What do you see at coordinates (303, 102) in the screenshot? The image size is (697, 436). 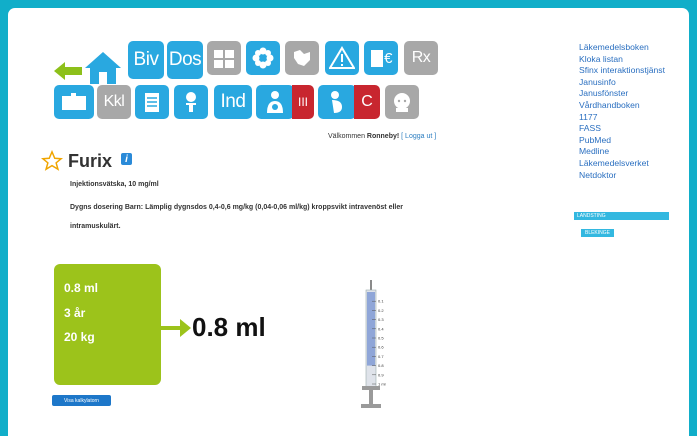 I see `pregnancy-class-badge: III` at bounding box center [303, 102].